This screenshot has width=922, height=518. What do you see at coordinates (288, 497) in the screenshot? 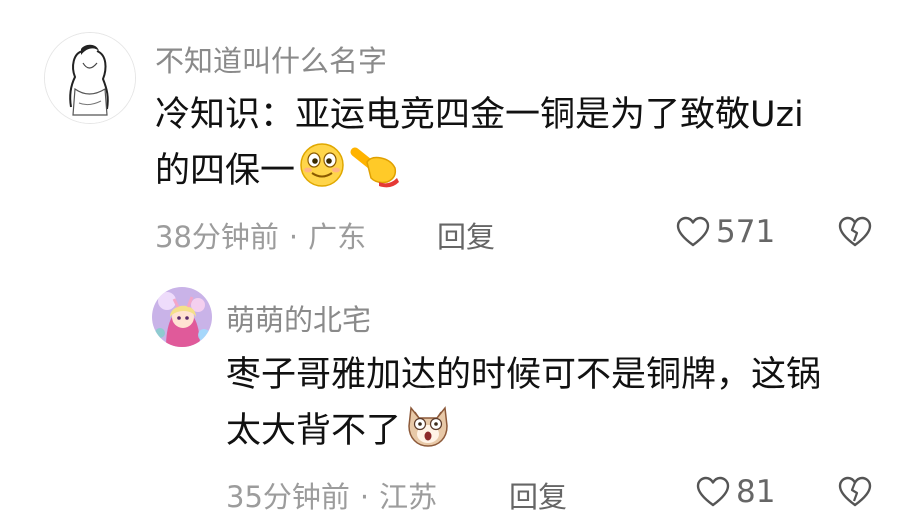
I see `reply-time: 35分钟前` at bounding box center [288, 497].